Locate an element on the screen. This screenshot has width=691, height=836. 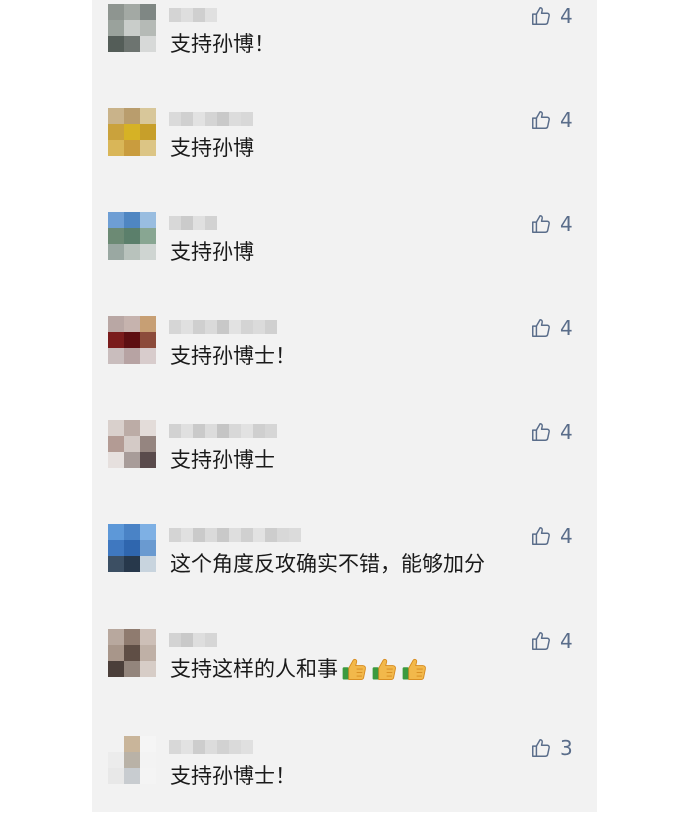
comment-text-content: 这个角度反攻确实不错，能够加分 is located at coordinates (327, 564).